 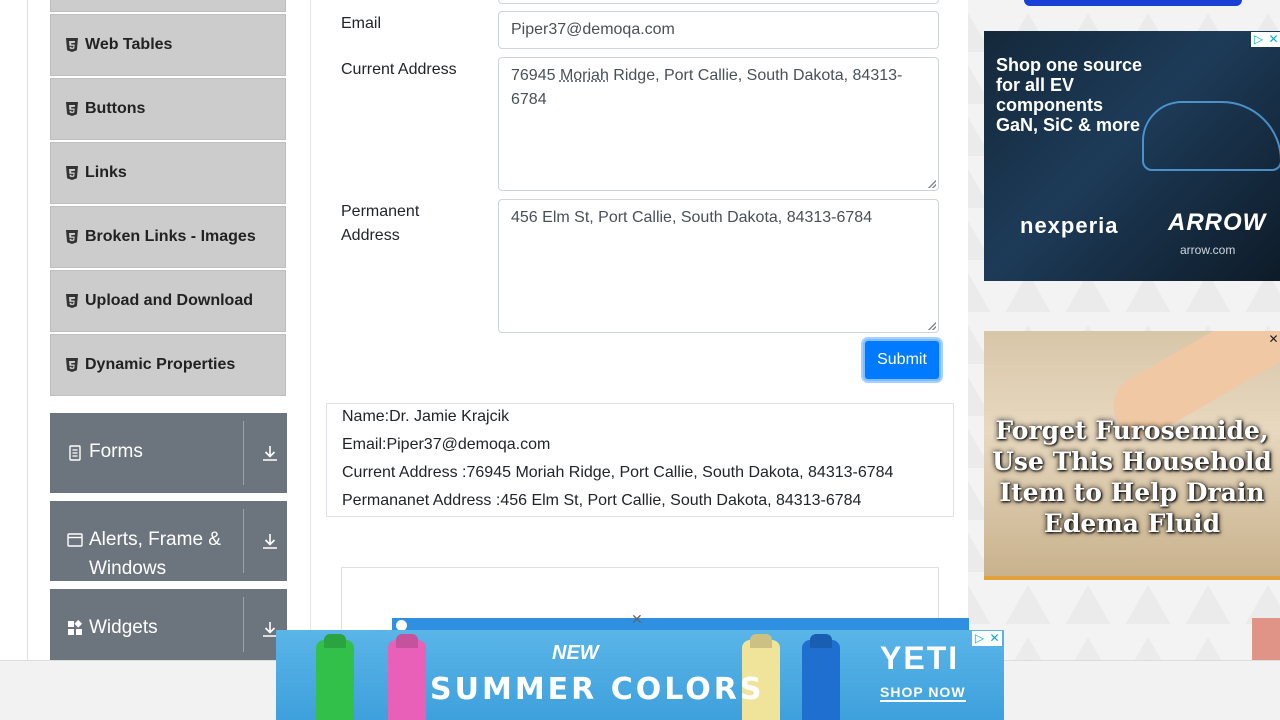 I want to click on ad-brand-right: ARROW, so click(x=1217, y=222).